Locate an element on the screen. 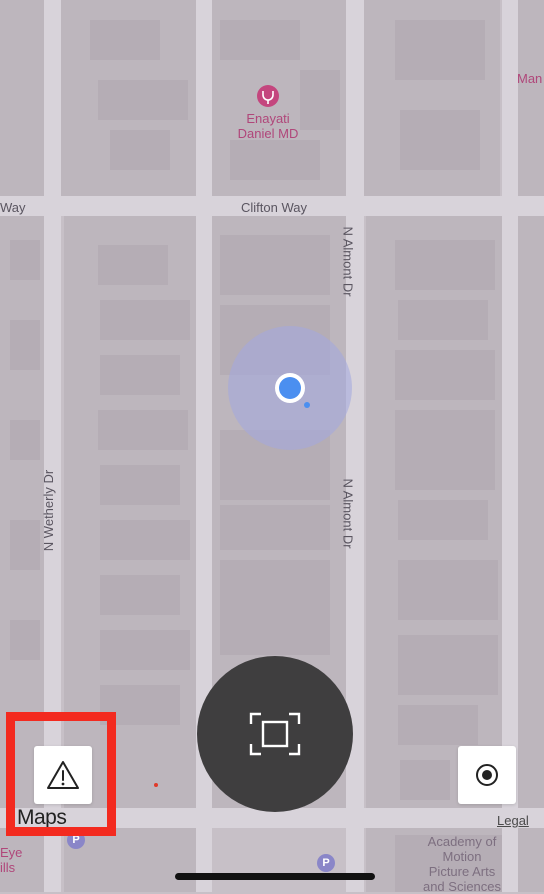 The width and height of the screenshot is (544, 894). academy-line3: Picture Arts is located at coordinates (462, 871).